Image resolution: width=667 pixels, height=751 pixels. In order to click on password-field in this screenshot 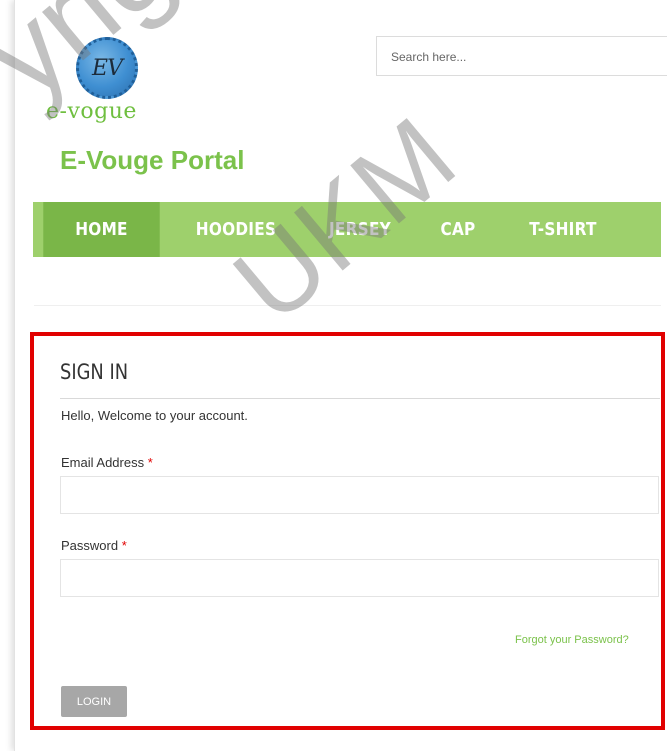, I will do `click(359, 578)`.